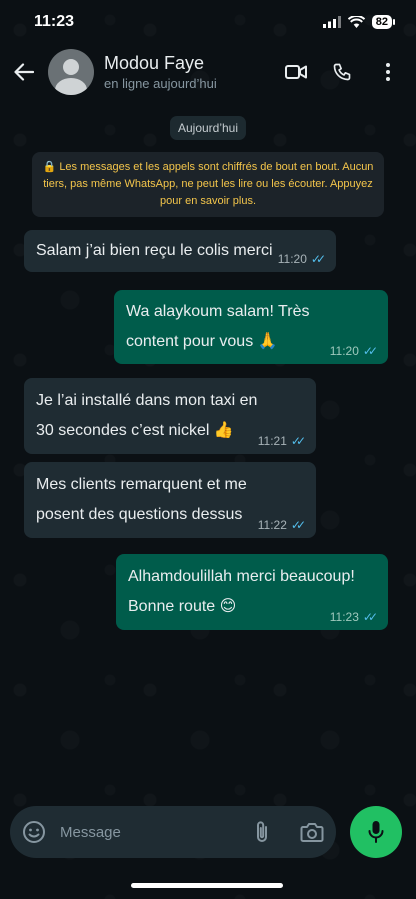 Image resolution: width=416 pixels, height=899 pixels. Describe the element at coordinates (208, 128) in the screenshot. I see `date-separator: Aujourd’hui` at that location.